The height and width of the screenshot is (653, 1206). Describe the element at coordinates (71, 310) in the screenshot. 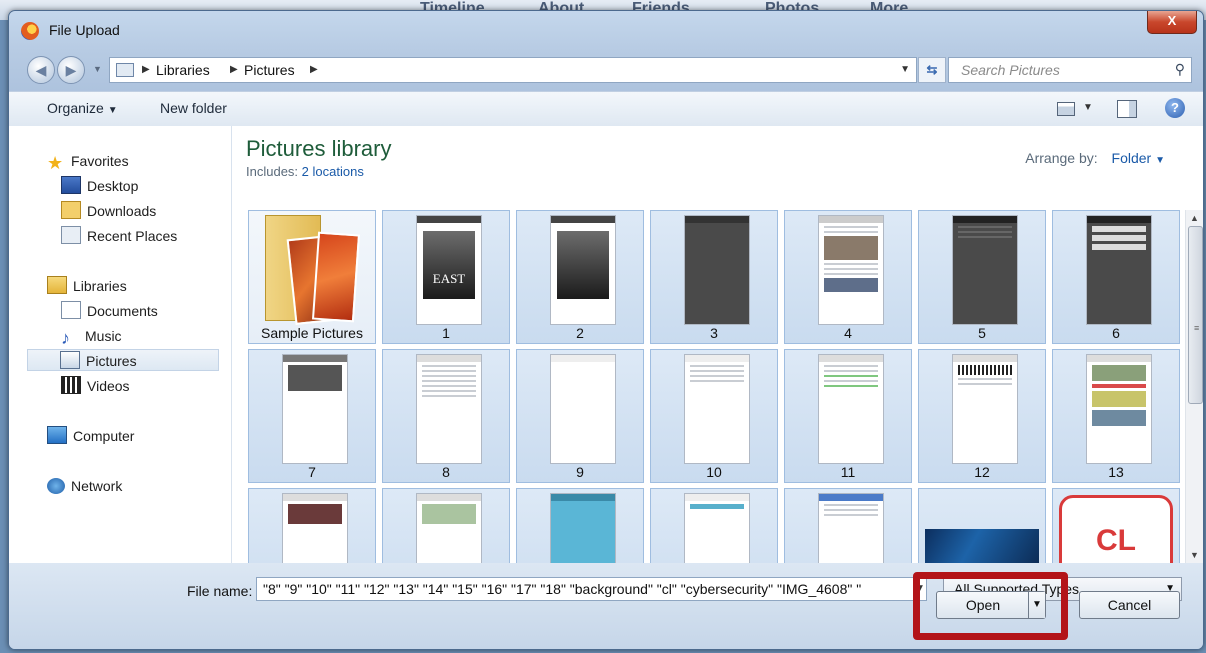

I see `documents-icon` at that location.